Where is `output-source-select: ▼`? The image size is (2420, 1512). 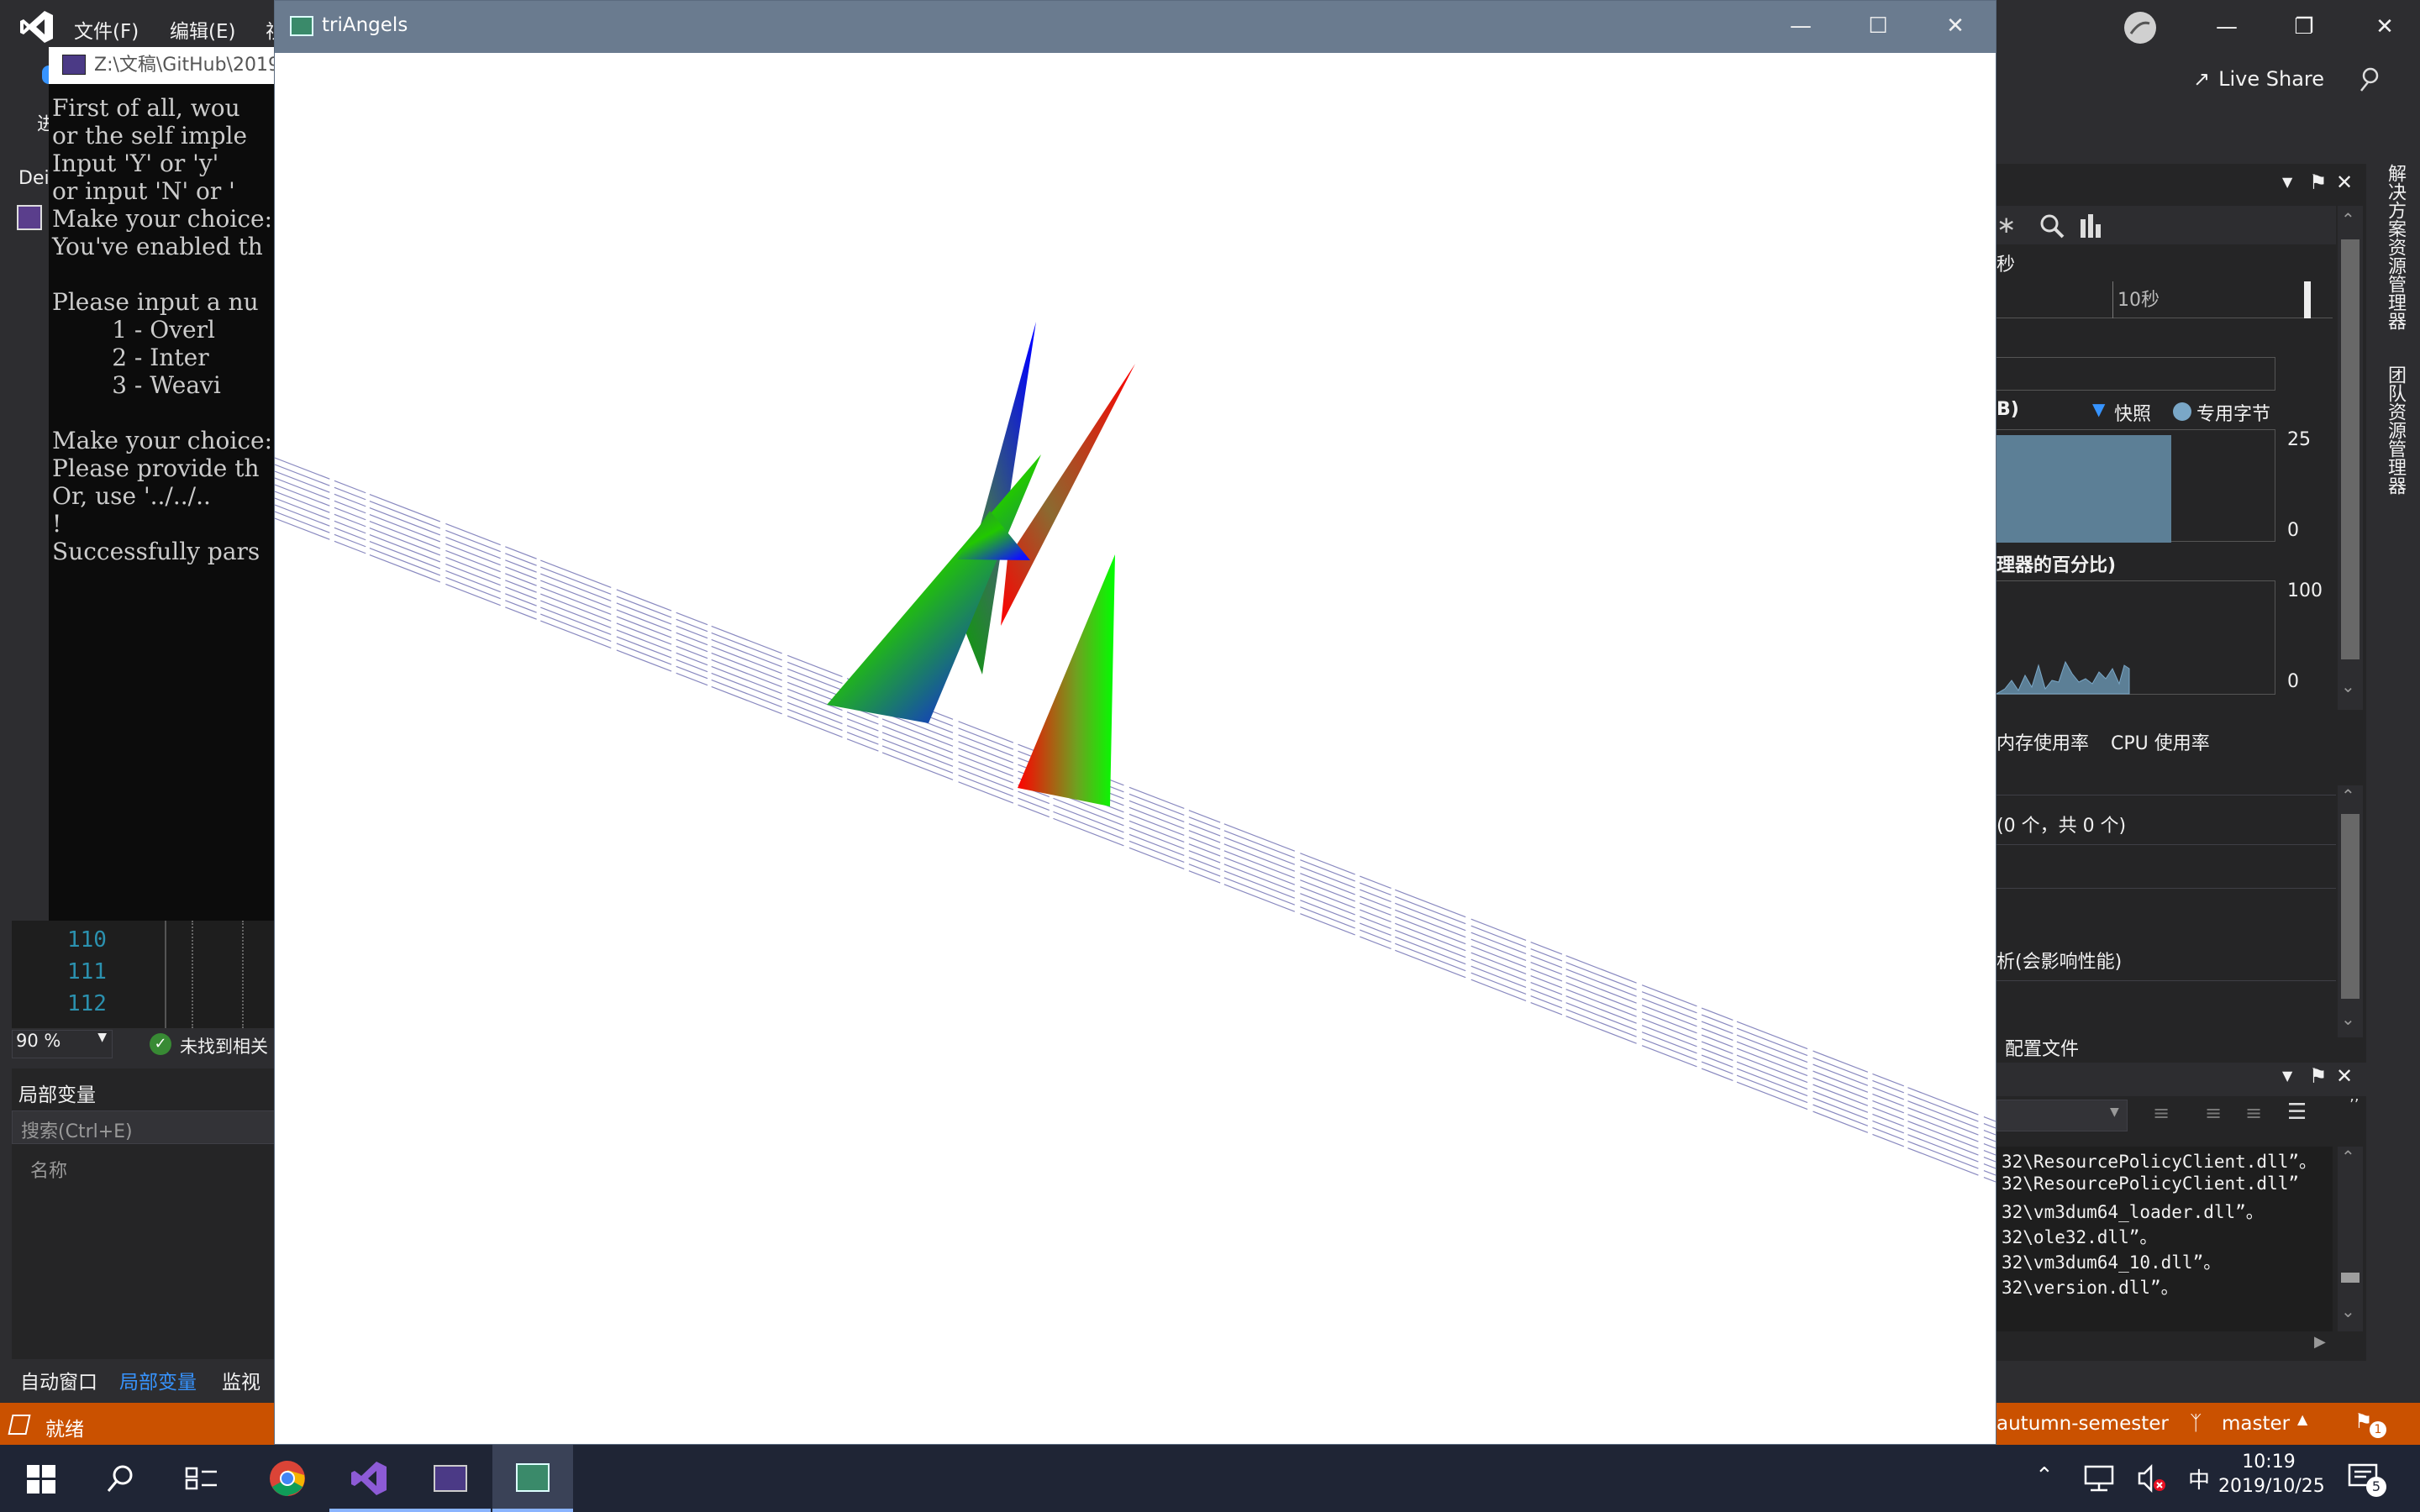 output-source-select: ▼ is located at coordinates (2062, 1115).